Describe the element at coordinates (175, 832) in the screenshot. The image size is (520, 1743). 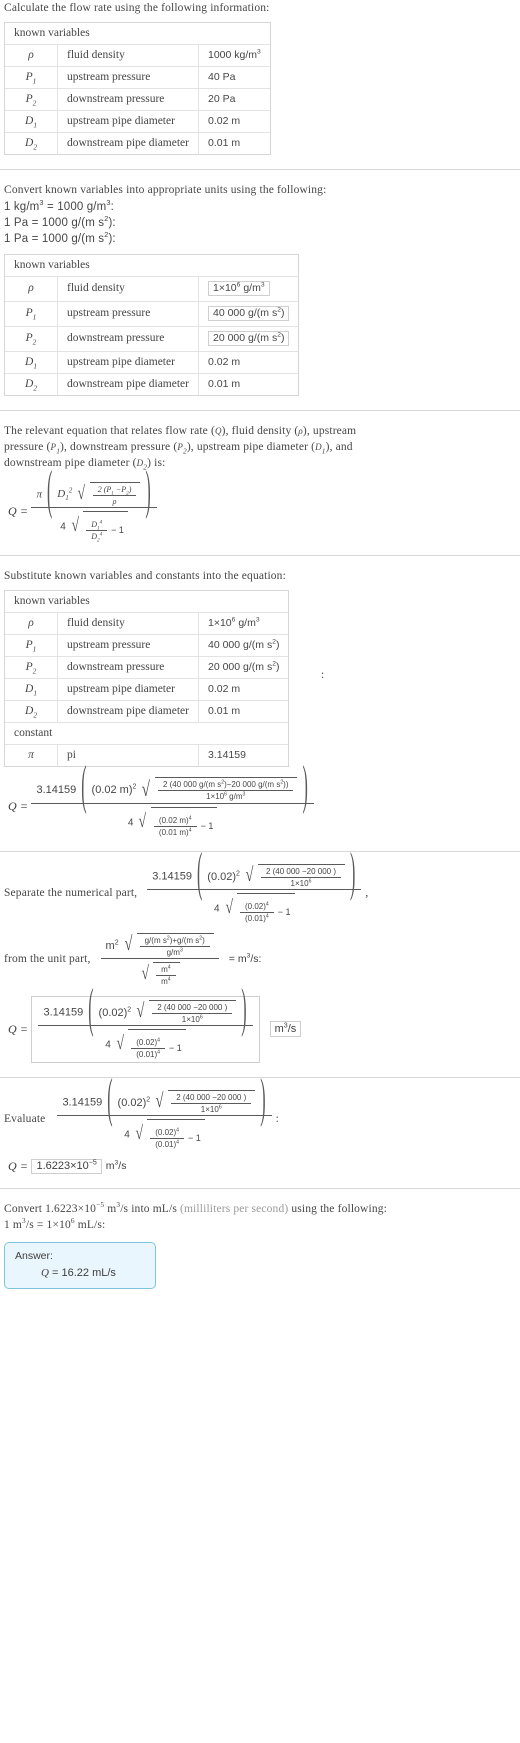
I see `ratio-denominator: (0.01 m)4` at that location.